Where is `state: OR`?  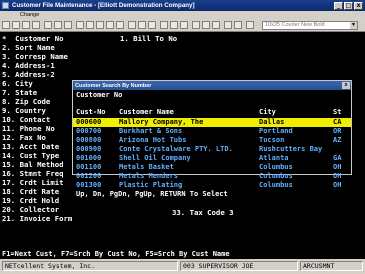 state: OR is located at coordinates (337, 131).